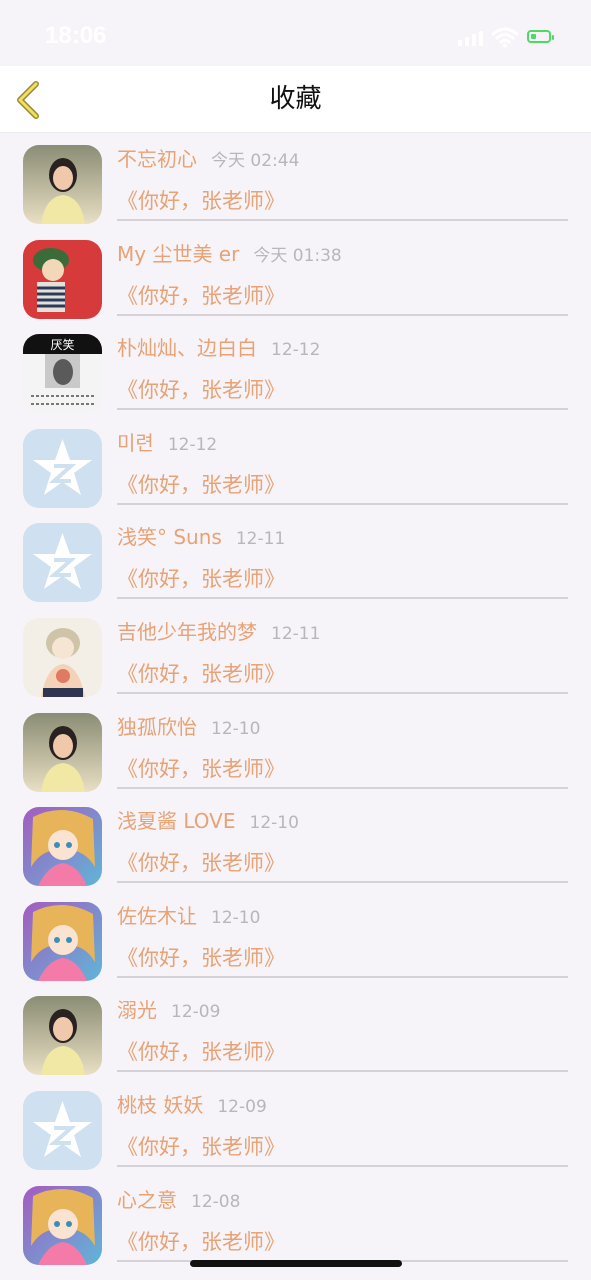 The width and height of the screenshot is (591, 1280). Describe the element at coordinates (295, 653) in the screenshot. I see `list-item: 吉他少年我的梦 12-11 《你好，张老师》` at that location.